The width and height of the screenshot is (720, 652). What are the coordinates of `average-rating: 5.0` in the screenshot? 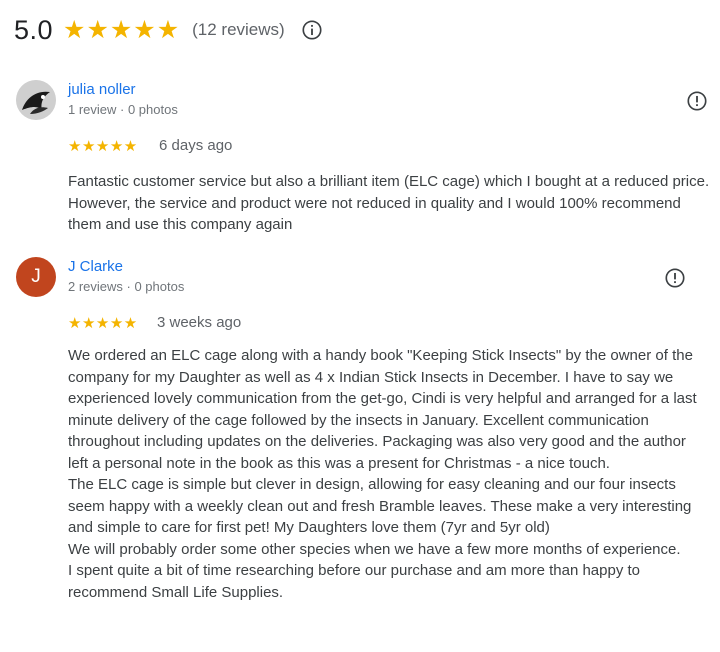 It's located at (34, 29).